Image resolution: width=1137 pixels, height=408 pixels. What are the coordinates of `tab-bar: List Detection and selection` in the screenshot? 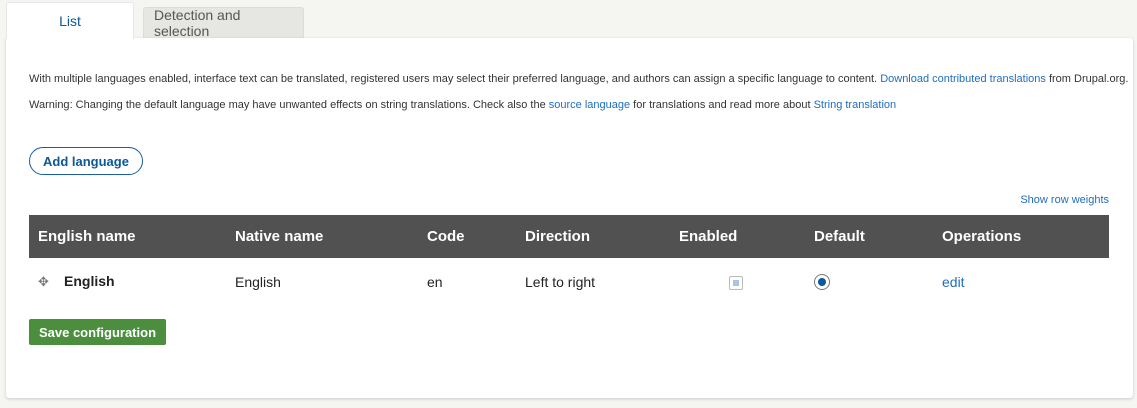 It's located at (155, 20).